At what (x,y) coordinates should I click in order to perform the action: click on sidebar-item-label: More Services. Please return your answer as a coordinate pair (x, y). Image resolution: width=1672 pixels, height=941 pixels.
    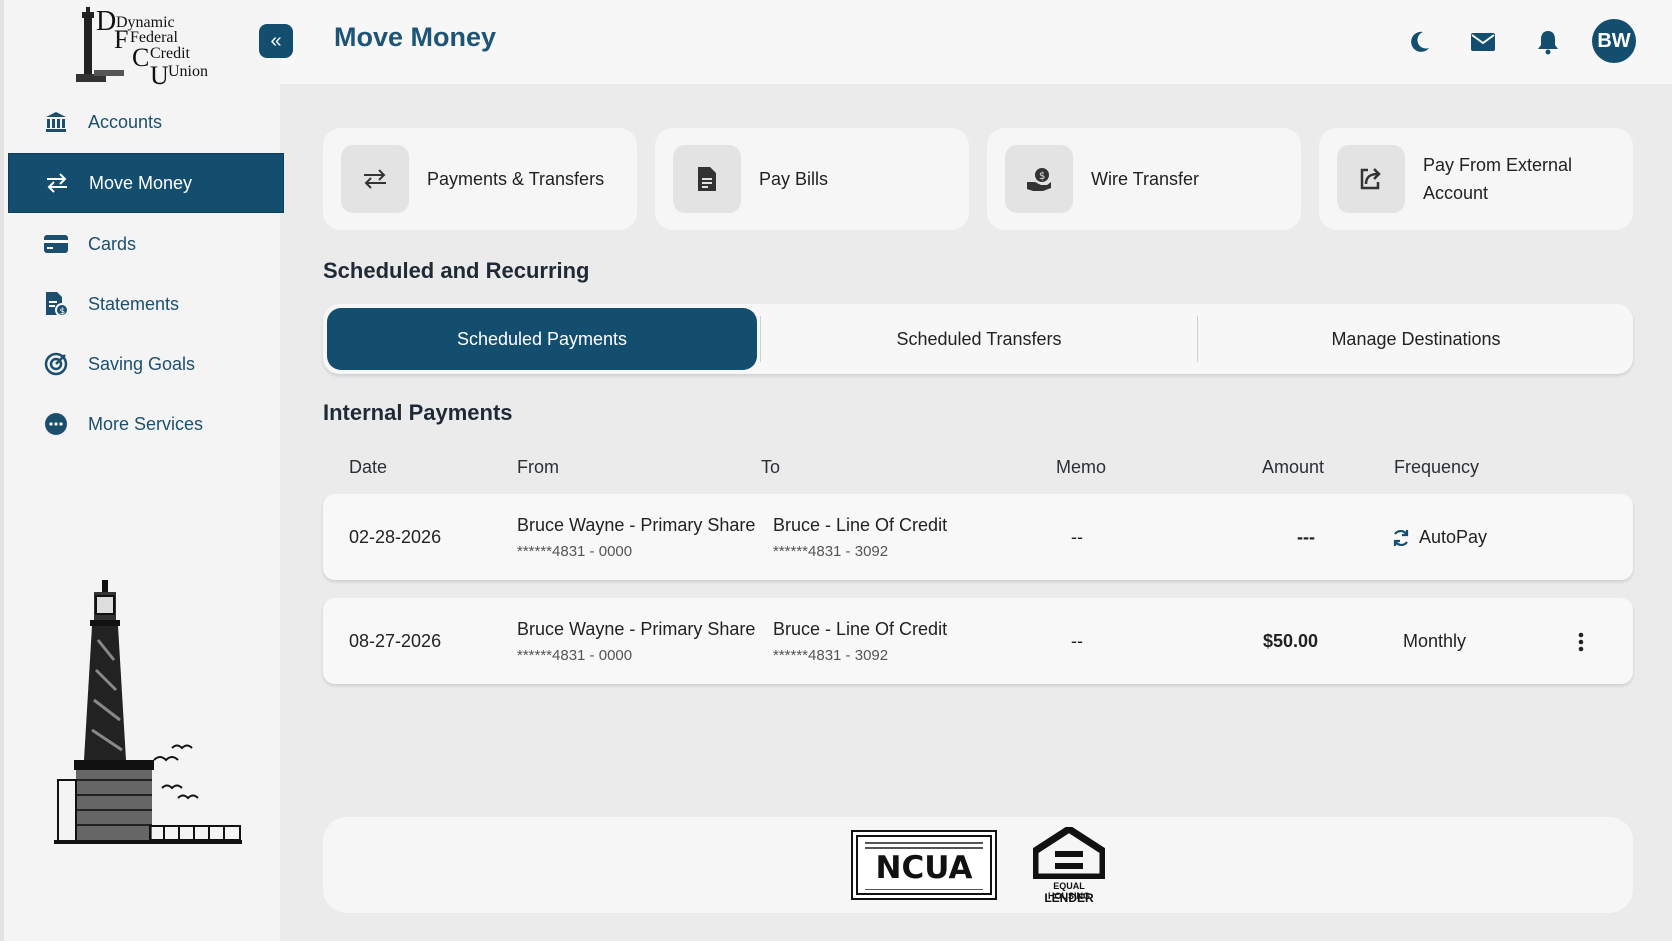
    Looking at the image, I should click on (146, 423).